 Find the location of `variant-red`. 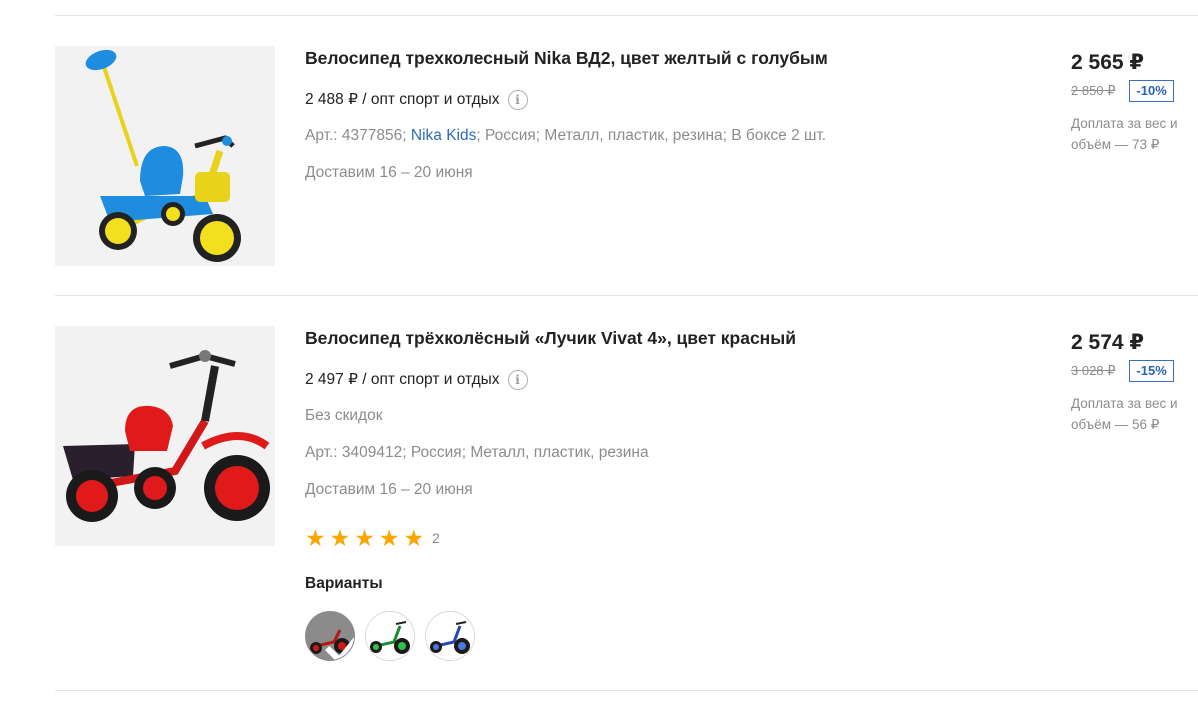

variant-red is located at coordinates (330, 636).